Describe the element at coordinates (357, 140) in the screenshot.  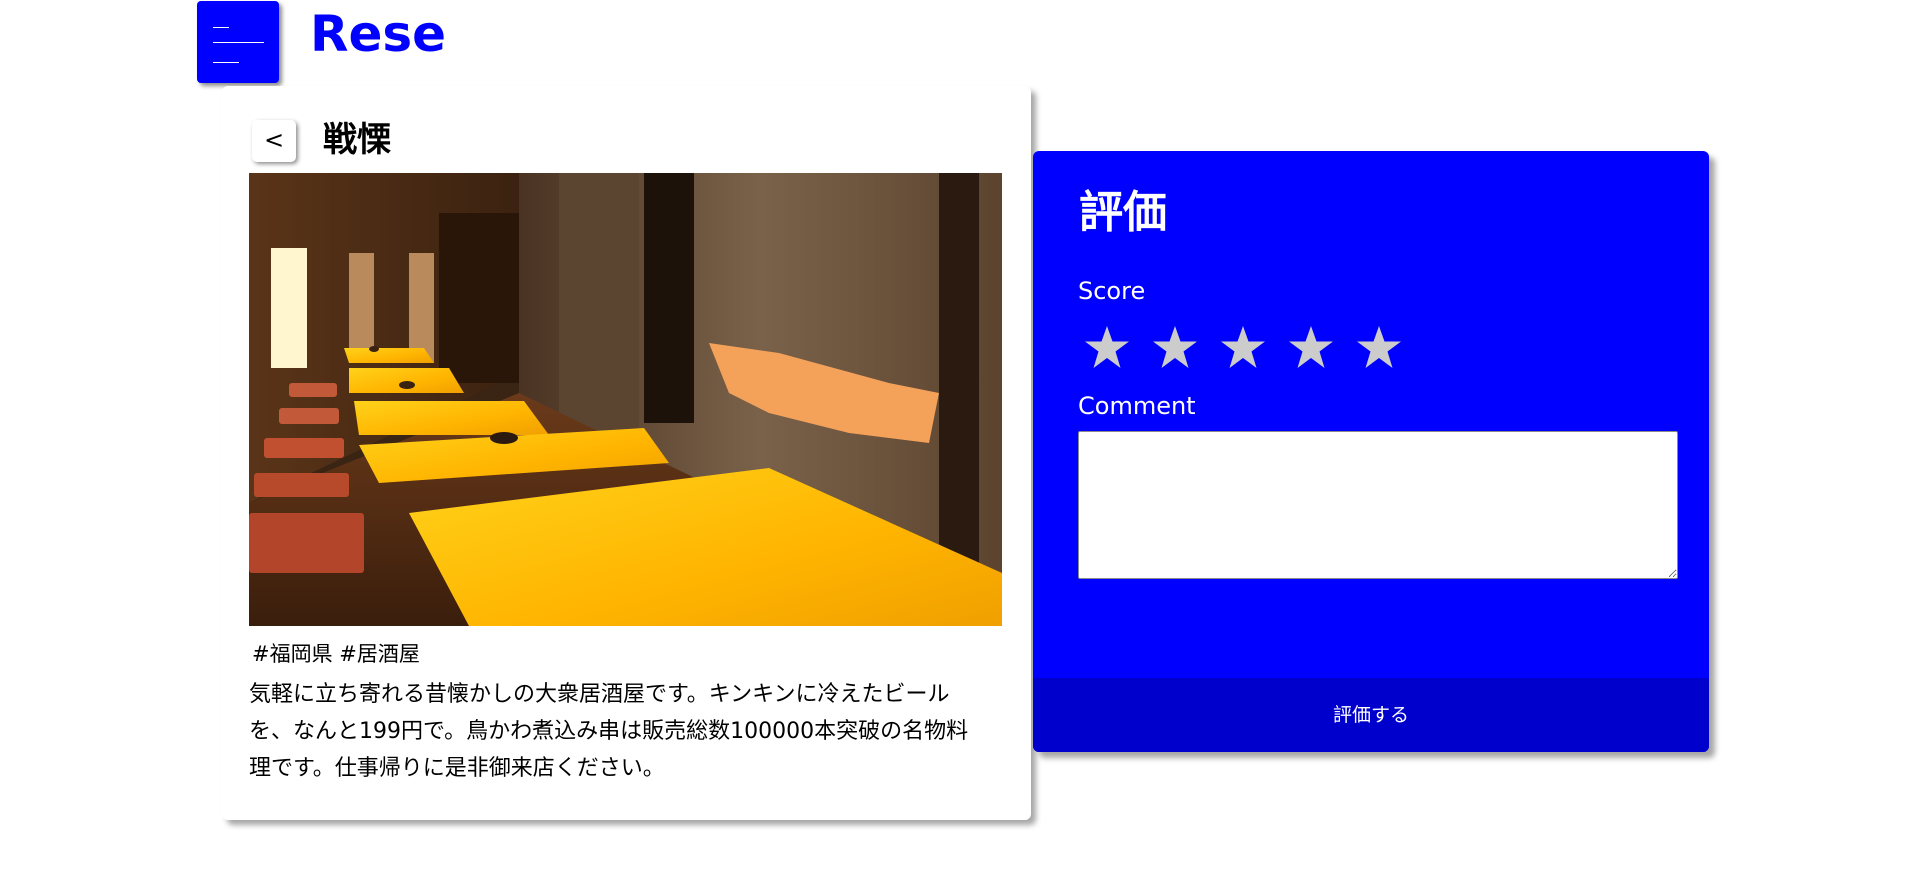
I see `shop-name: 戦慄` at that location.